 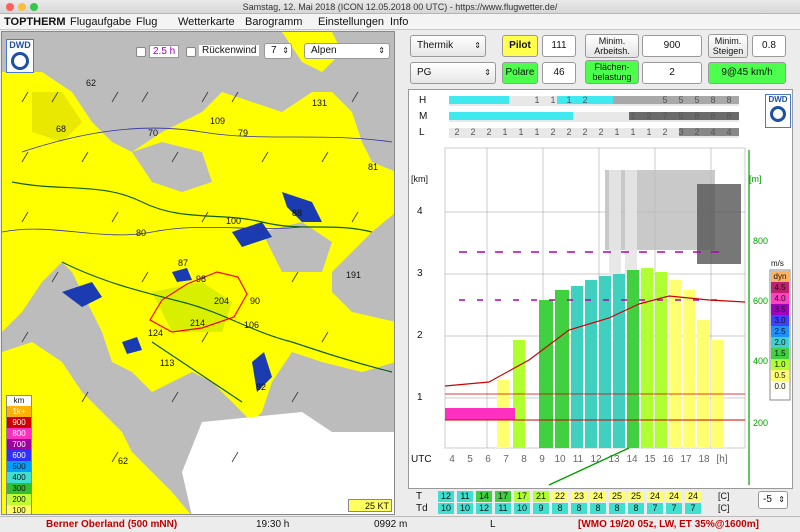 I want to click on cloud-row-label: M, so click(x=423, y=116).